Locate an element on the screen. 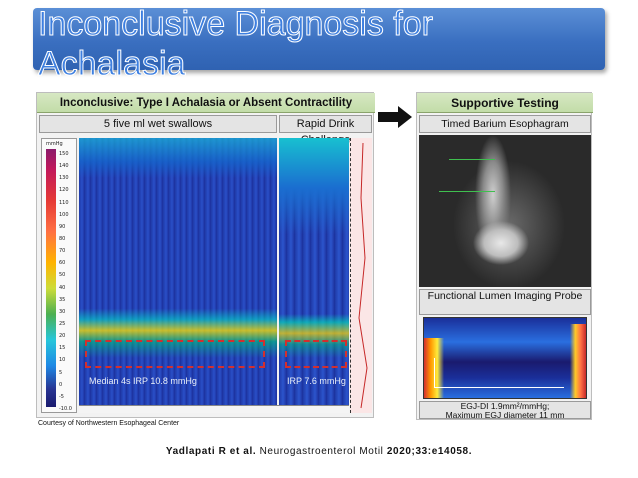  scale-tick-label: 35 is located at coordinates (62, 299).